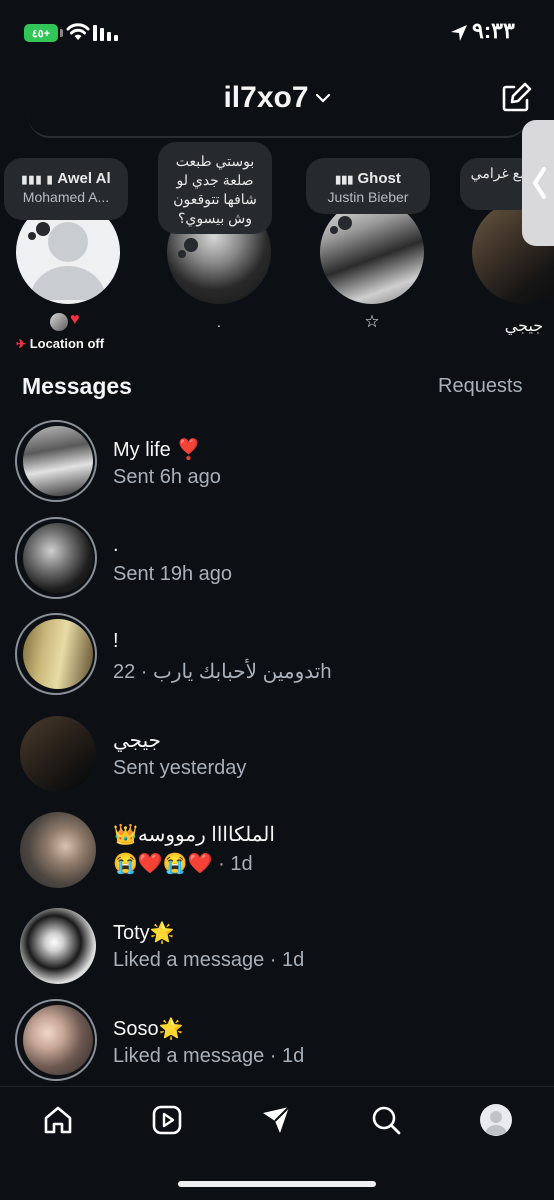 The height and width of the screenshot is (1200, 554). Describe the element at coordinates (493, 30) in the screenshot. I see `clock: ٩:٣٣` at that location.